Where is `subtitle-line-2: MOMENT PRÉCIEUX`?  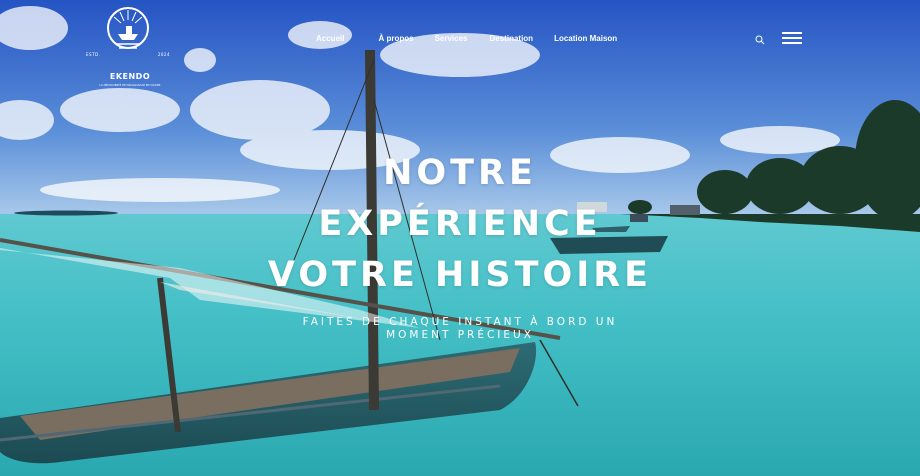
subtitle-line-2: MOMENT PRÉCIEUX is located at coordinates (460, 335).